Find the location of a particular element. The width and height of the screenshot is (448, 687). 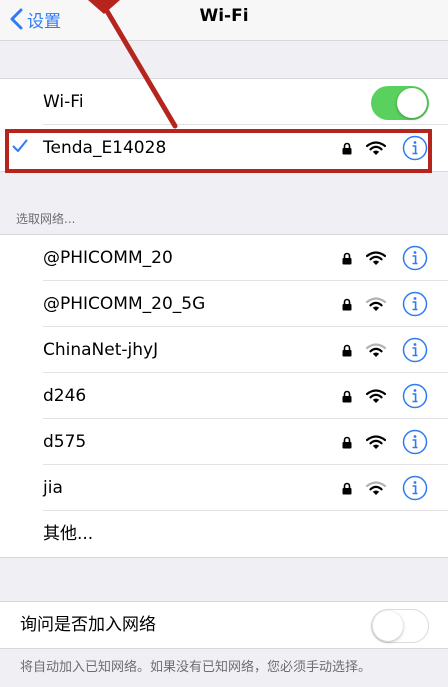

network-name: d575 is located at coordinates (65, 442).